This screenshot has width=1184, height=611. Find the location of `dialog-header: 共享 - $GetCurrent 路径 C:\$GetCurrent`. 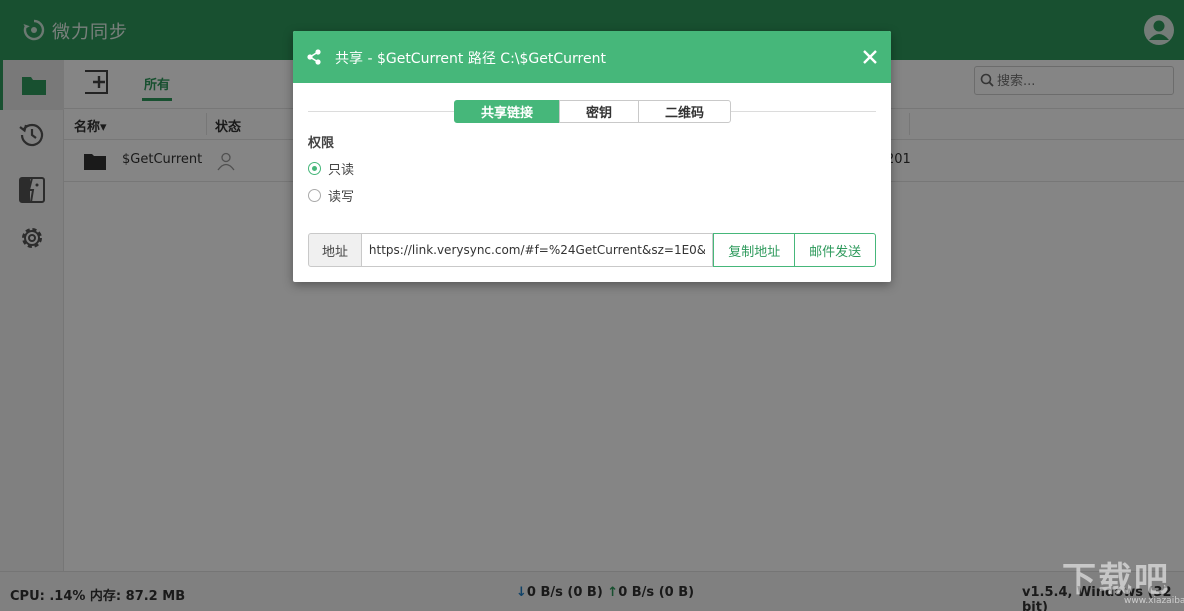

dialog-header: 共享 - $GetCurrent 路径 C:\$GetCurrent is located at coordinates (592, 57).